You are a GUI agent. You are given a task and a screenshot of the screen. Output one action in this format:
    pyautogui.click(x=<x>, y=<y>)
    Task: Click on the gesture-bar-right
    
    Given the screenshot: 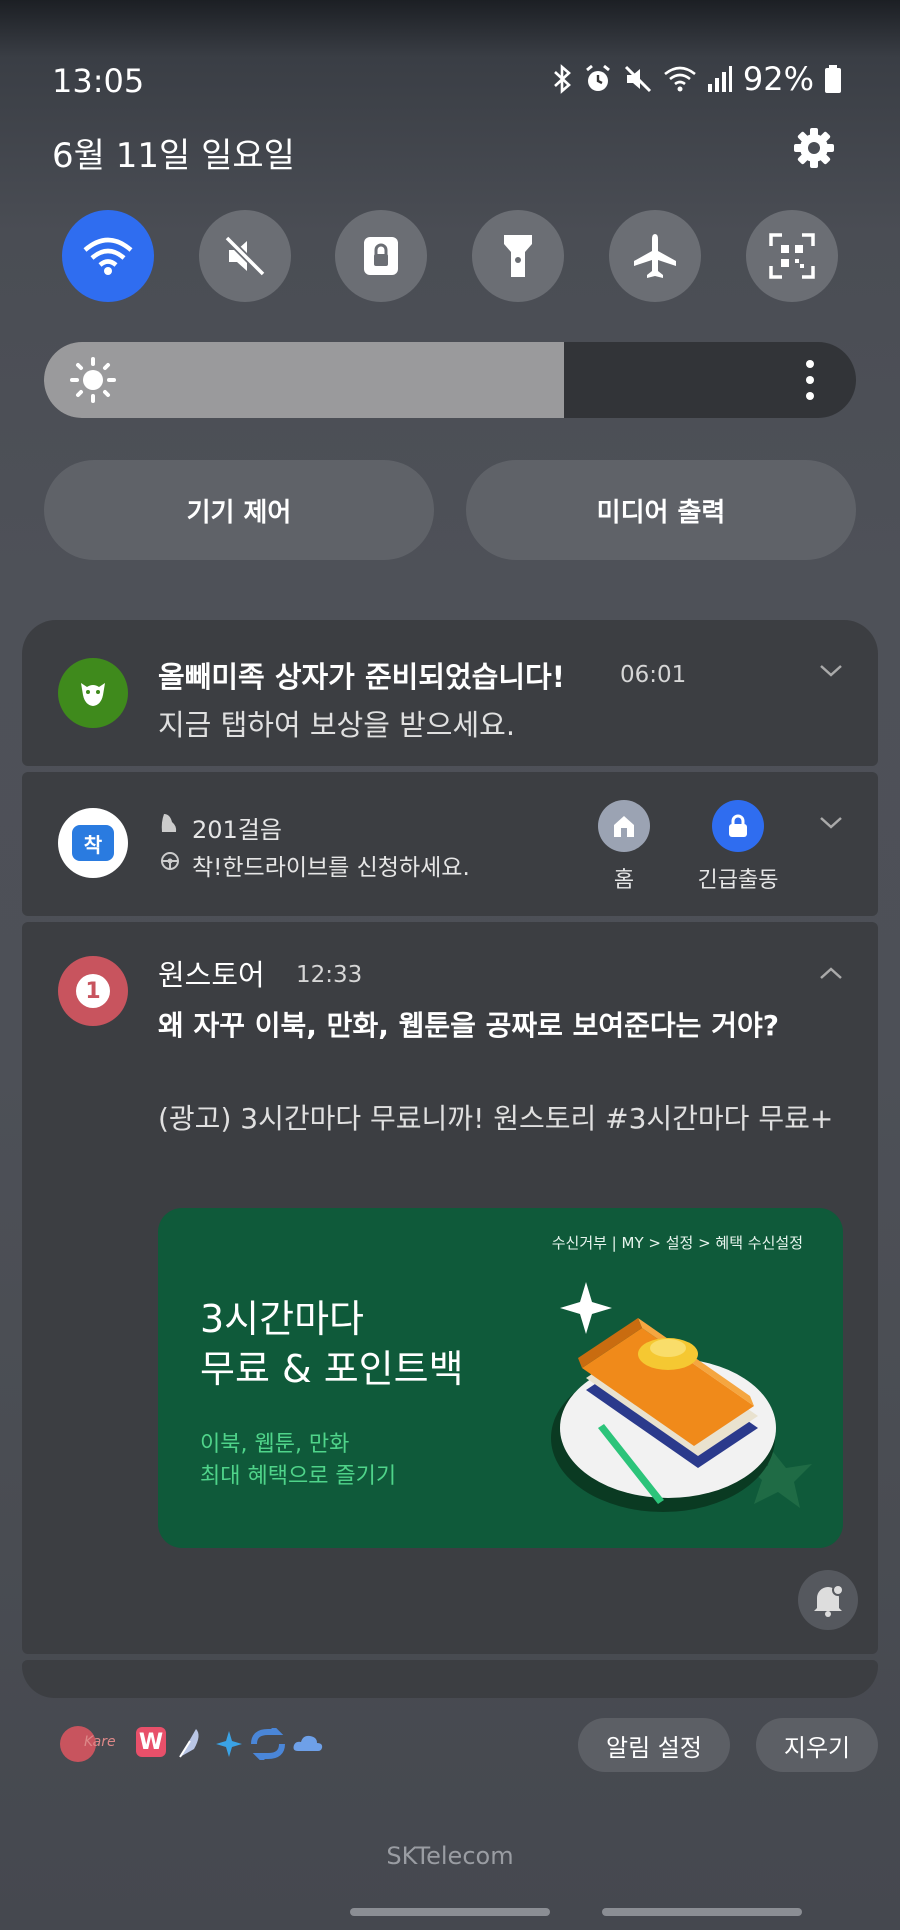 What is the action you would take?
    pyautogui.click(x=702, y=1912)
    